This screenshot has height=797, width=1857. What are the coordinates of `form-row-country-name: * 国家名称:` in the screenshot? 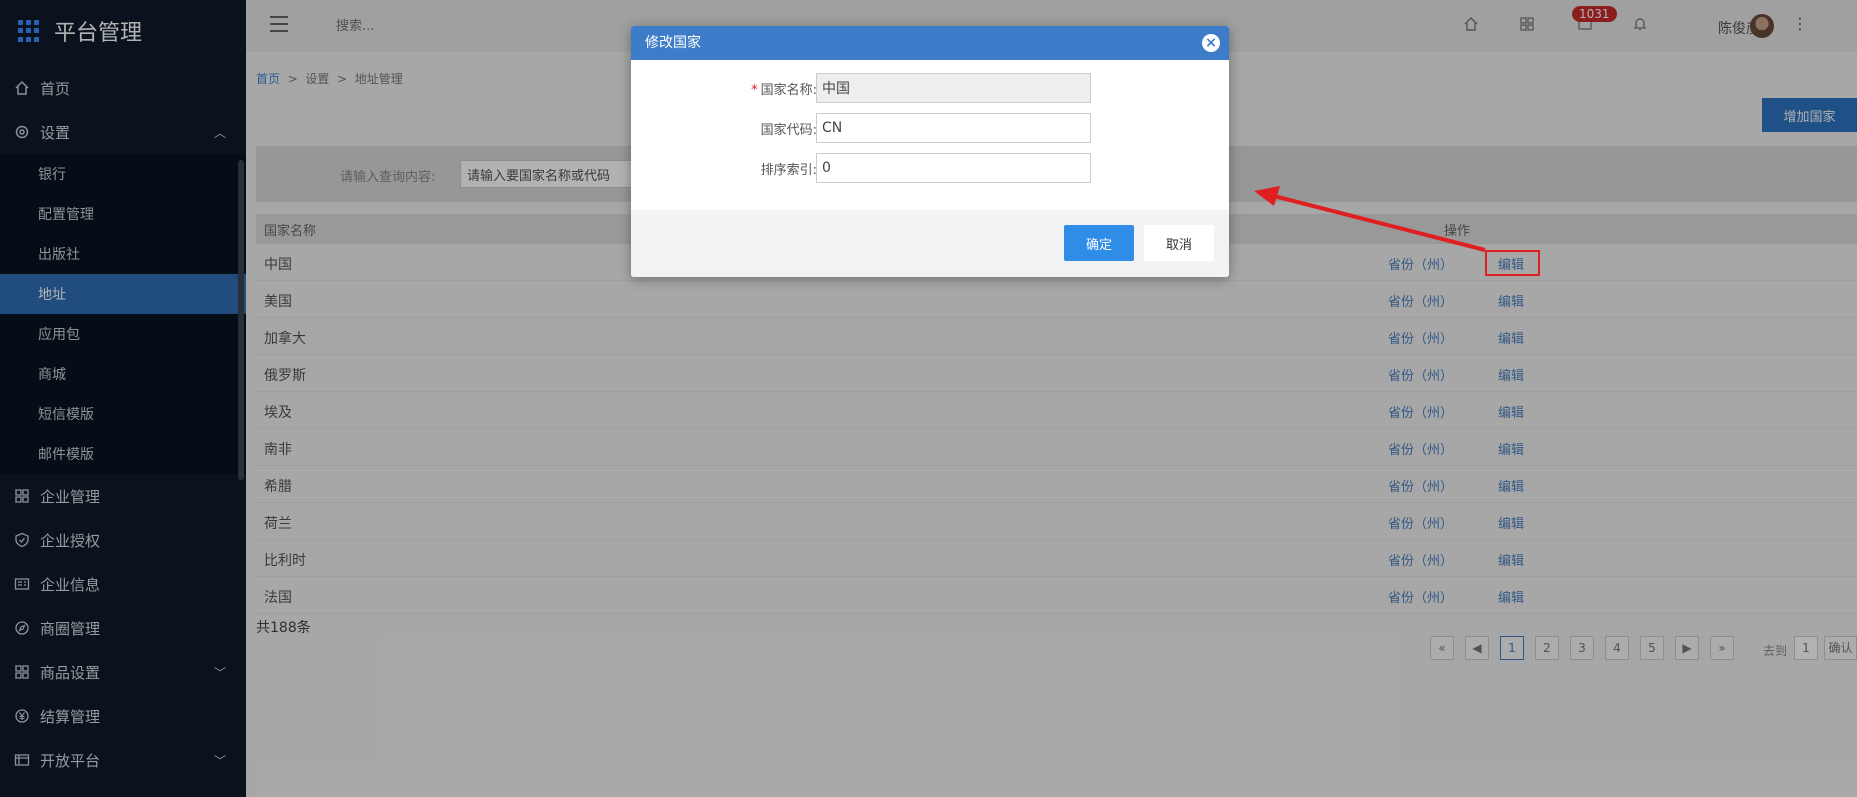 It's located at (930, 86).